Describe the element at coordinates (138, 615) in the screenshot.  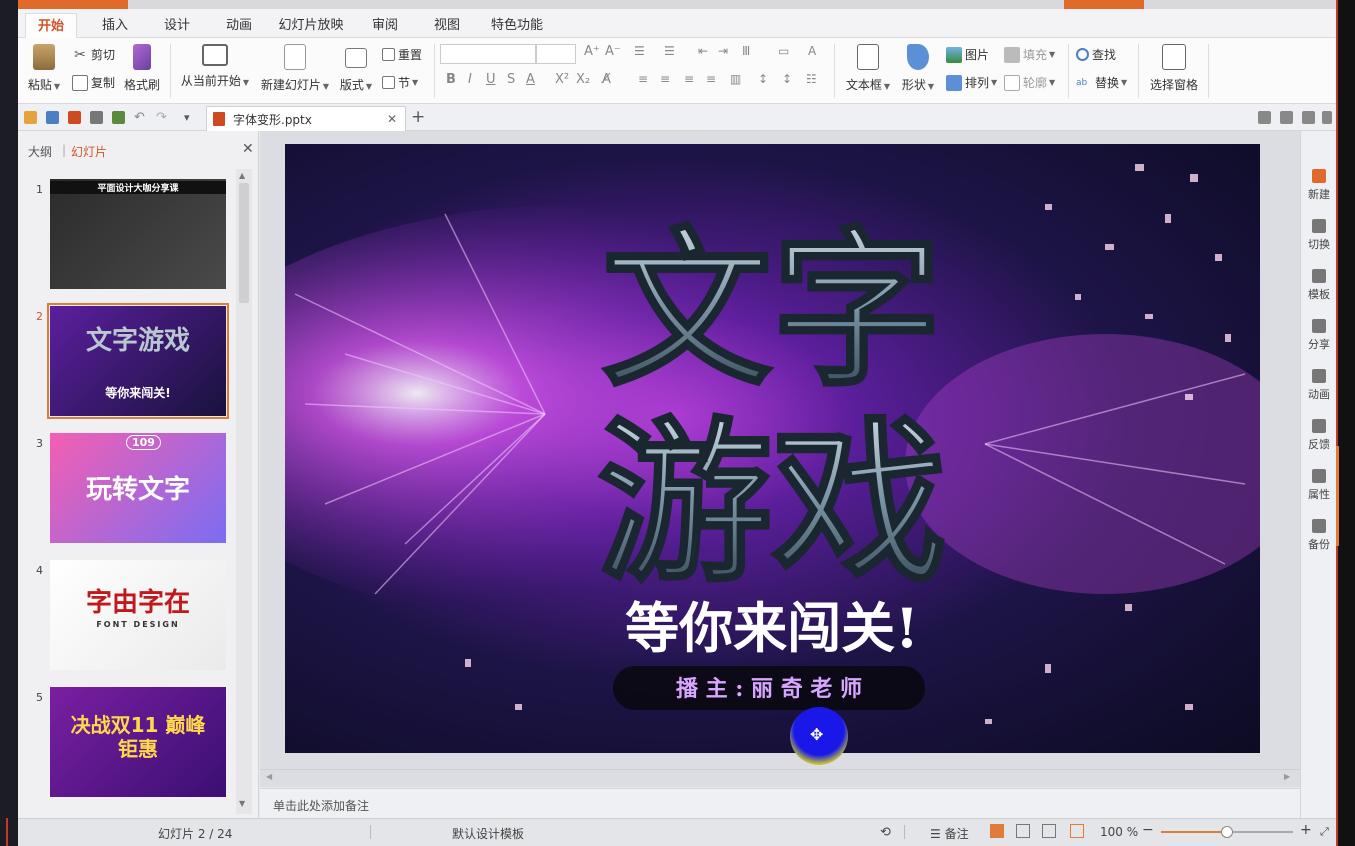
I see `slide-thumbnail-4: 字由字在 FONT DESIGN` at that location.